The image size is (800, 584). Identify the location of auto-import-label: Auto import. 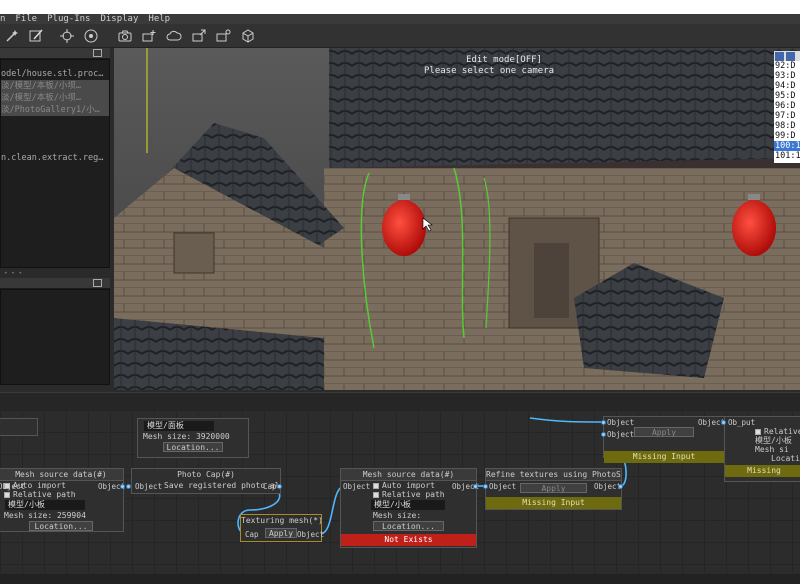
(408, 485).